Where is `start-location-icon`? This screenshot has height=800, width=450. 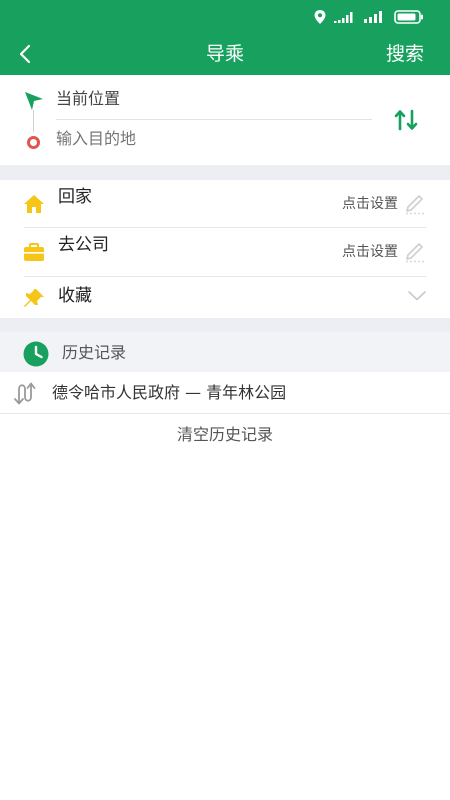
start-location-icon is located at coordinates (34, 101).